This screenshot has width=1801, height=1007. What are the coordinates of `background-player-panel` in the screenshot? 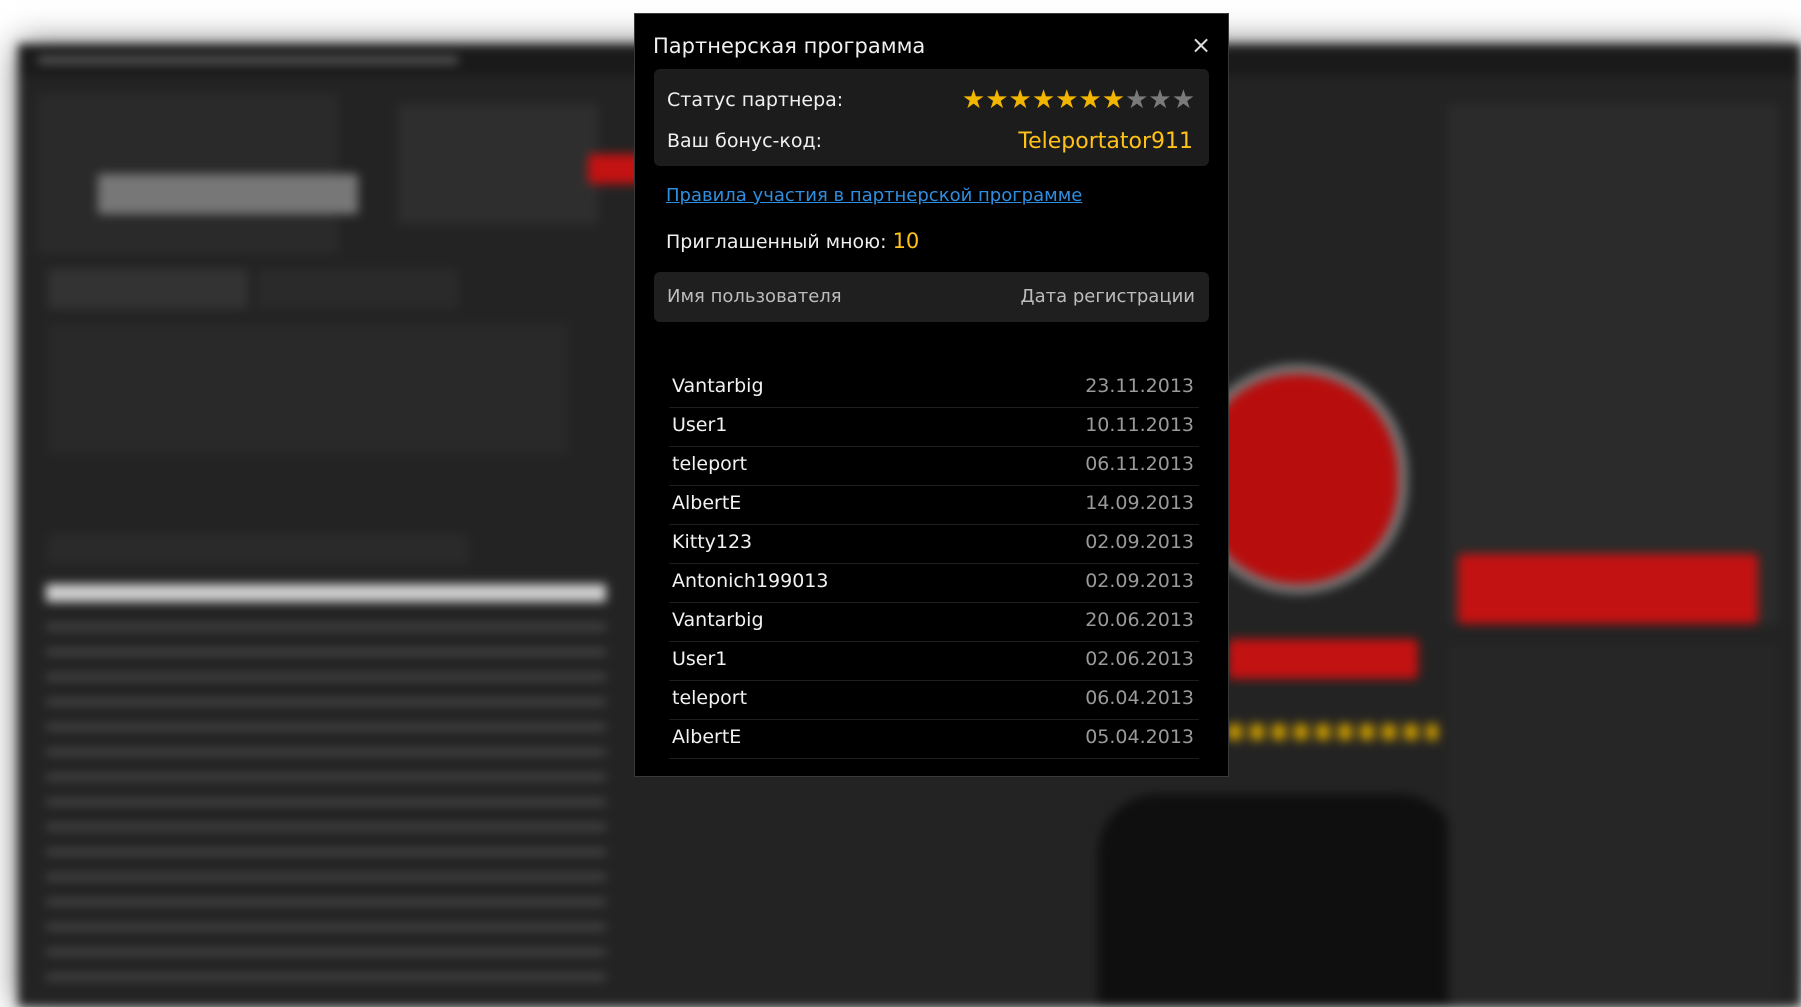 It's located at (498, 164).